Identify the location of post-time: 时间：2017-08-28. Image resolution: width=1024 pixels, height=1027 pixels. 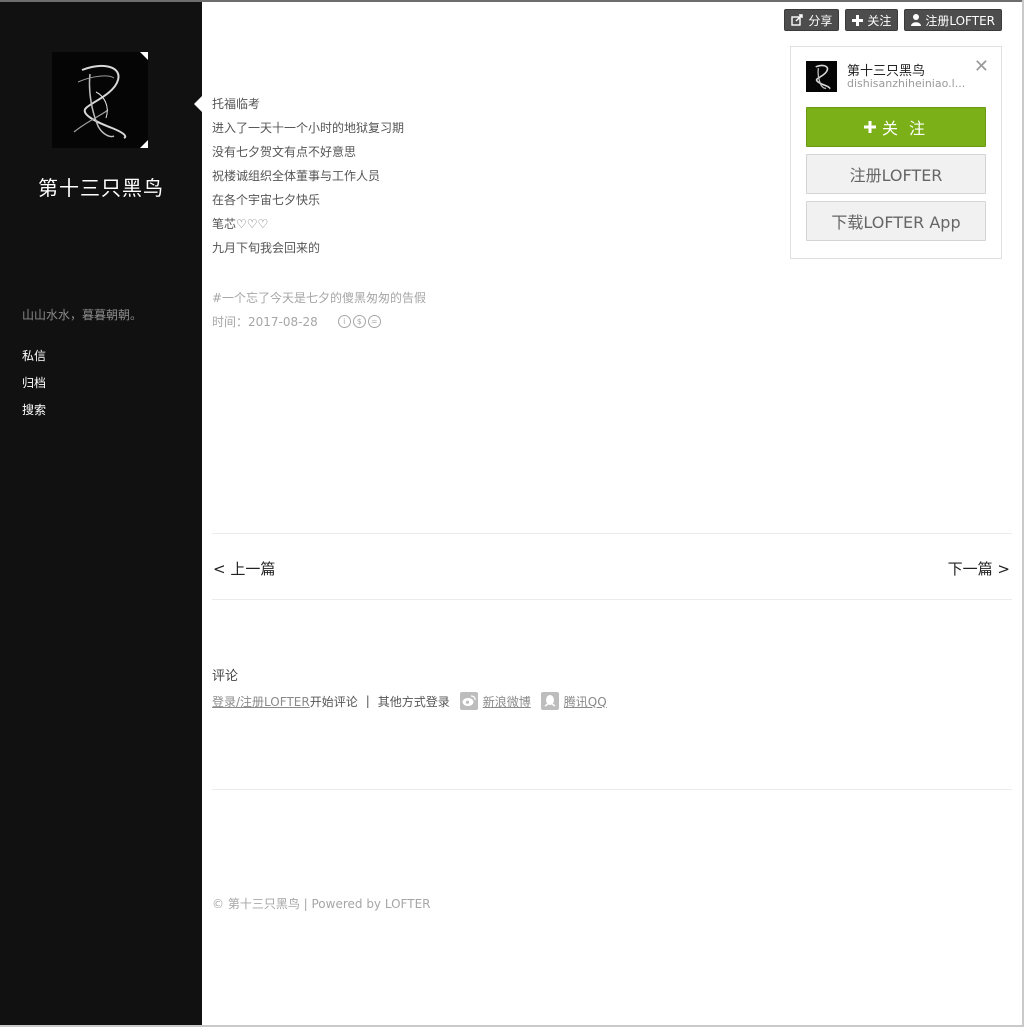
(265, 321).